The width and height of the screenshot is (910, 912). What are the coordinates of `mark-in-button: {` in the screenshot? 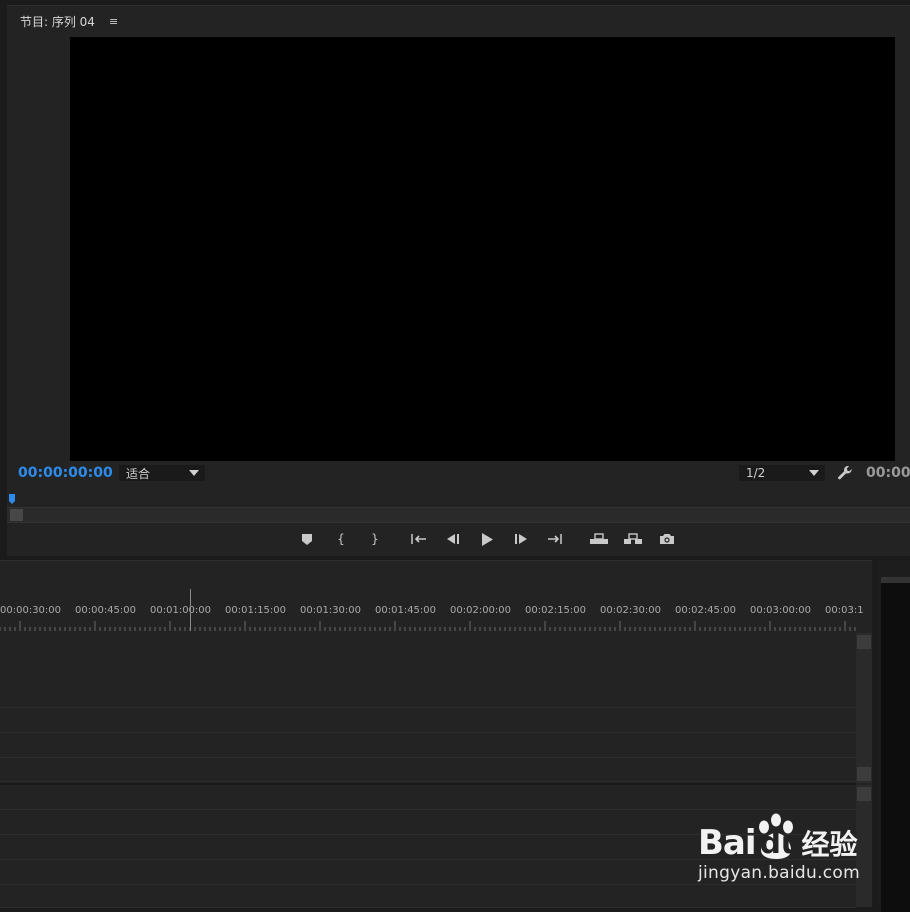 It's located at (341, 539).